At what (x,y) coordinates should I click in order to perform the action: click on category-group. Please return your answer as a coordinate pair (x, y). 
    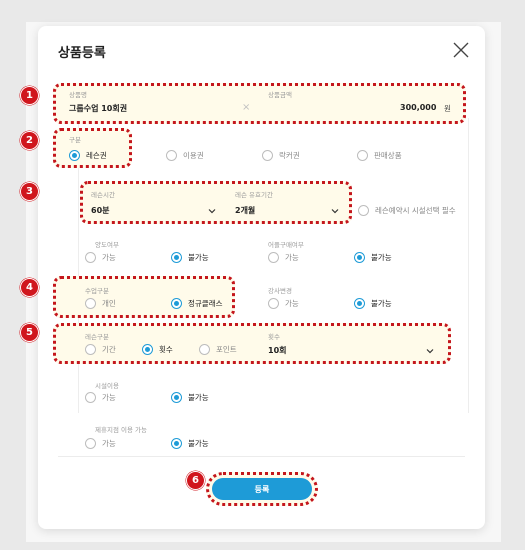
    Looking at the image, I should click on (92, 148).